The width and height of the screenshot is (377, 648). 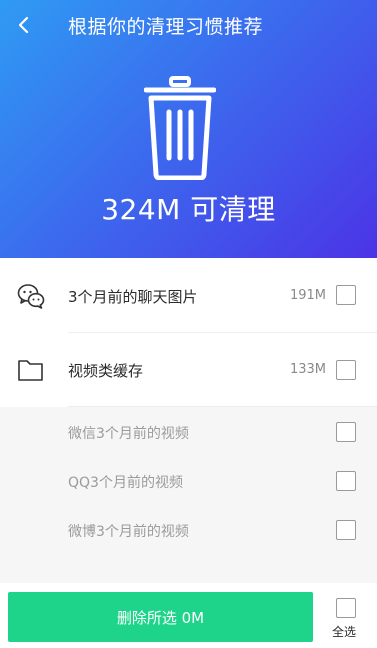 I want to click on subitem-label: 微博3个月前的视频, so click(x=128, y=532).